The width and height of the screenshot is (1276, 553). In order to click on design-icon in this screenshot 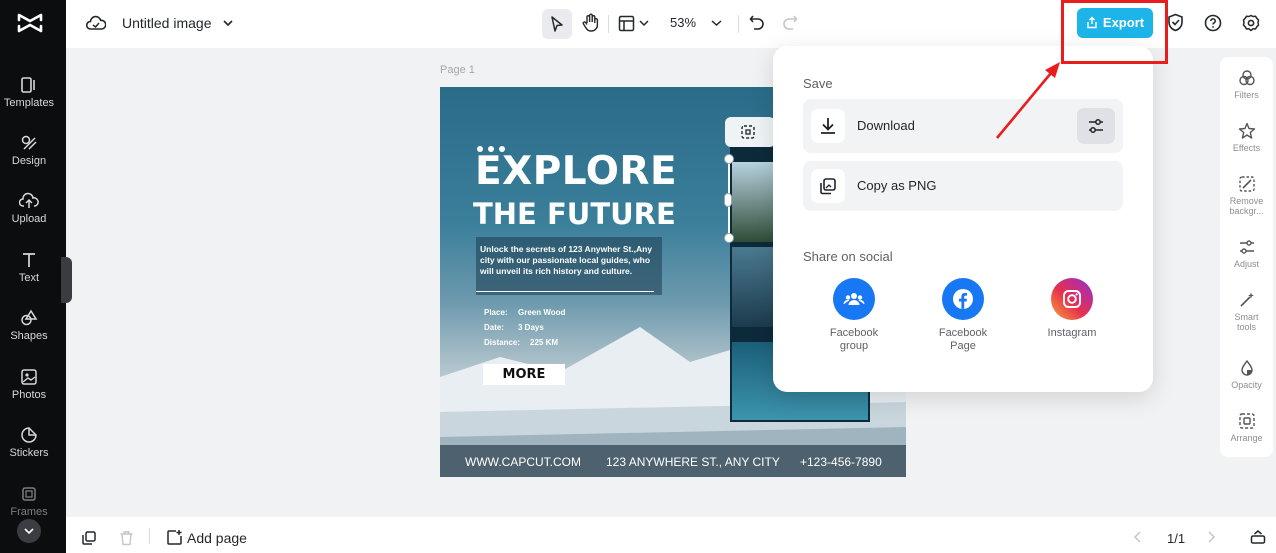, I will do `click(29, 142)`.